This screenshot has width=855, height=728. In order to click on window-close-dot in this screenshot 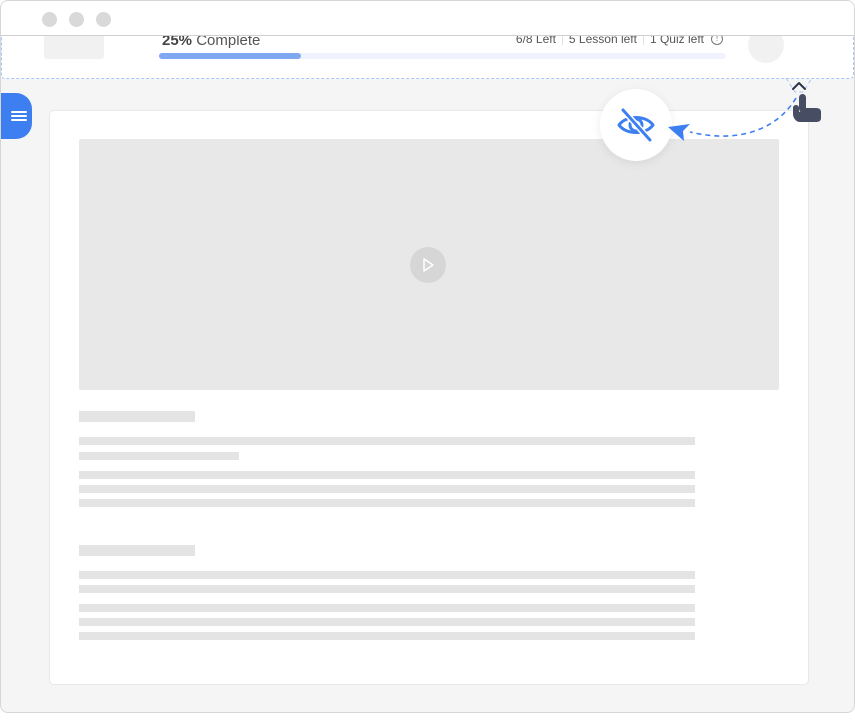, I will do `click(49, 19)`.